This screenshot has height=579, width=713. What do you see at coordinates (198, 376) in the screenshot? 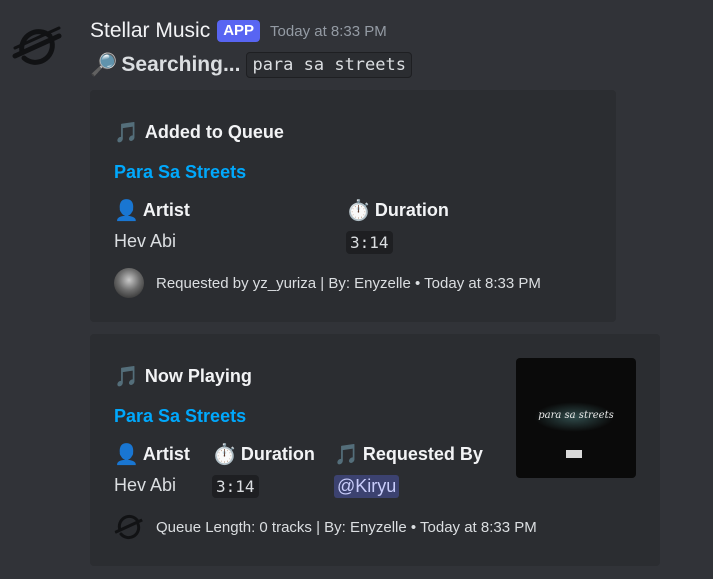
I see `embed-title-text: Now Playing` at bounding box center [198, 376].